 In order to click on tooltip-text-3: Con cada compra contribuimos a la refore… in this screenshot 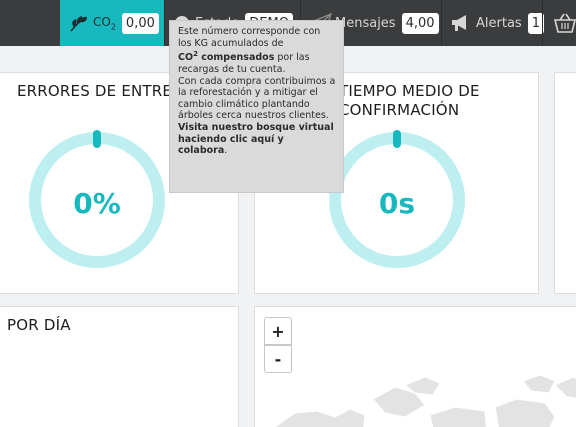, I will do `click(257, 98)`.